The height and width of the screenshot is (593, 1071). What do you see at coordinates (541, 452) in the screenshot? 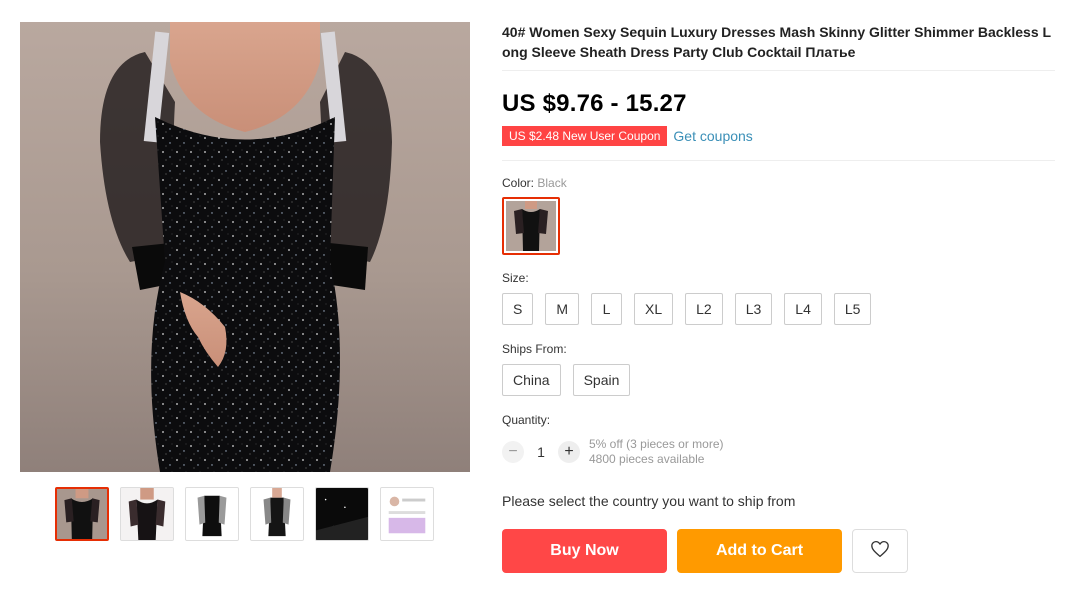
I see `quantity-input: 1` at bounding box center [541, 452].